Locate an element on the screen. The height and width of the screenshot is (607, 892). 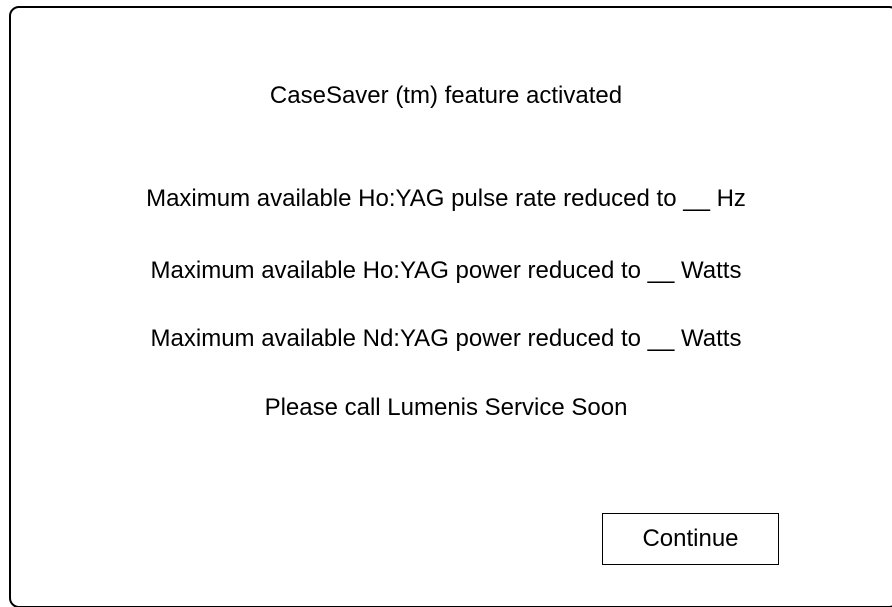
message-call-service: Please call Lumenis Service Soon is located at coordinates (446, 407).